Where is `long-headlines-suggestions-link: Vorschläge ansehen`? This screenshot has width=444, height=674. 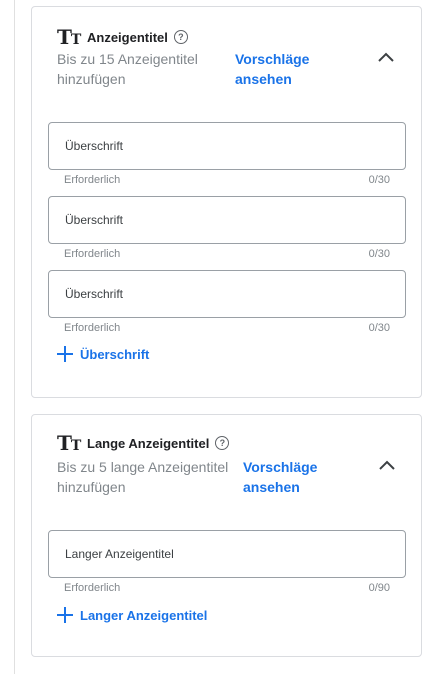 long-headlines-suggestions-link: Vorschläge ansehen is located at coordinates (288, 477).